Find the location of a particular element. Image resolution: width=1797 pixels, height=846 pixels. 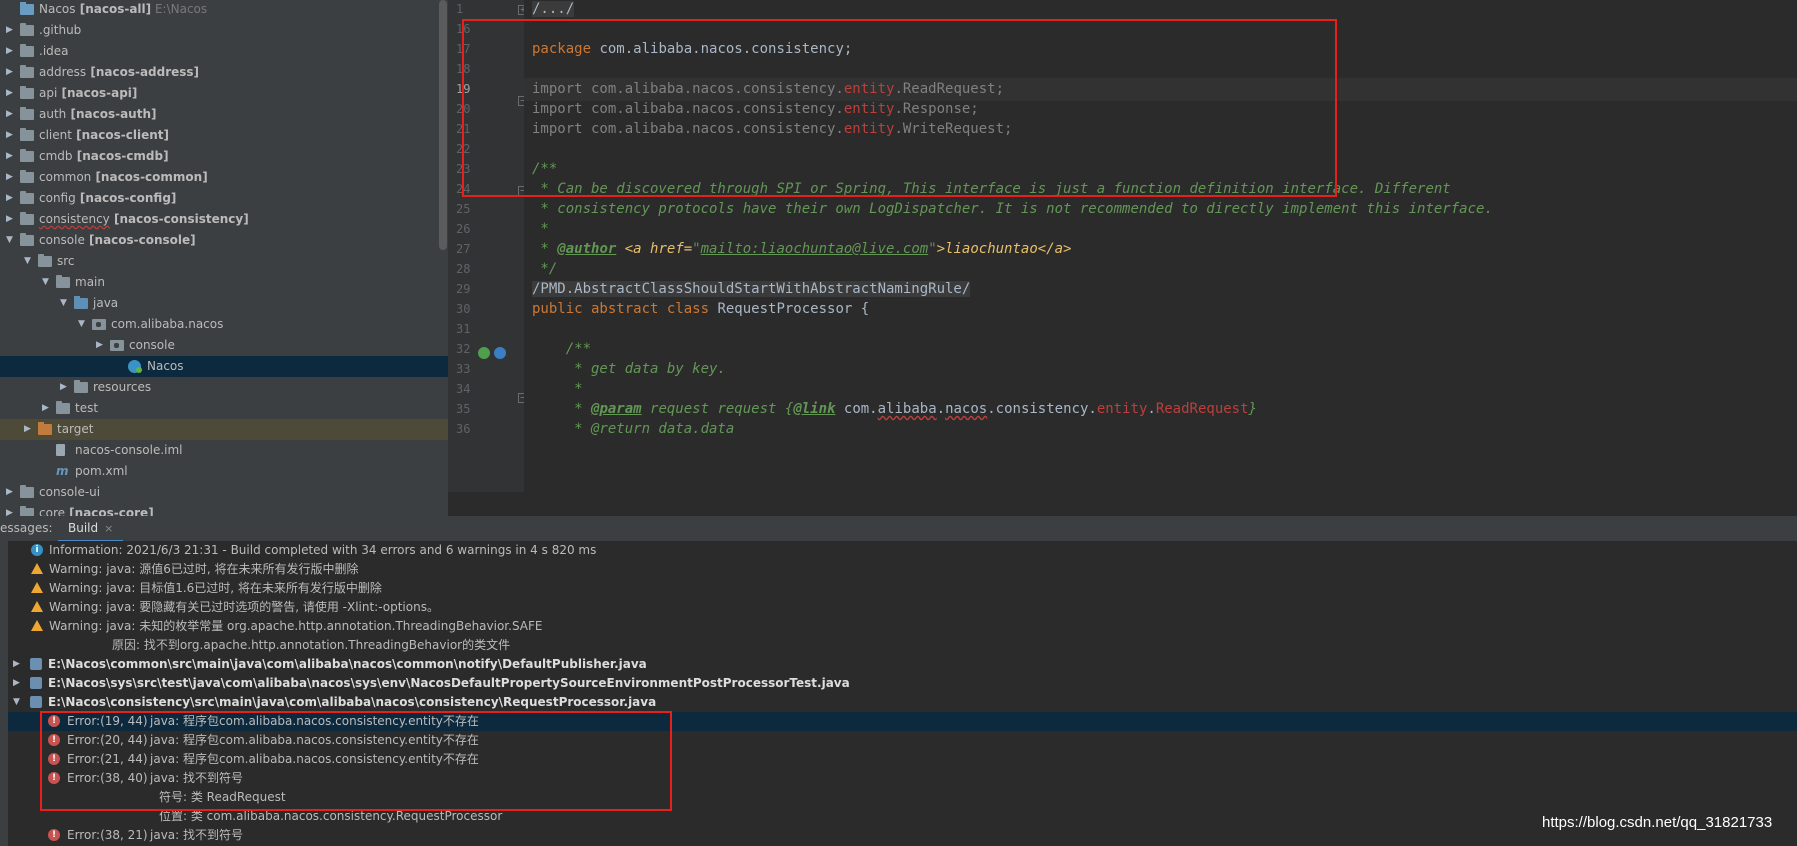

tree-item: ▼ main is located at coordinates (224, 282).